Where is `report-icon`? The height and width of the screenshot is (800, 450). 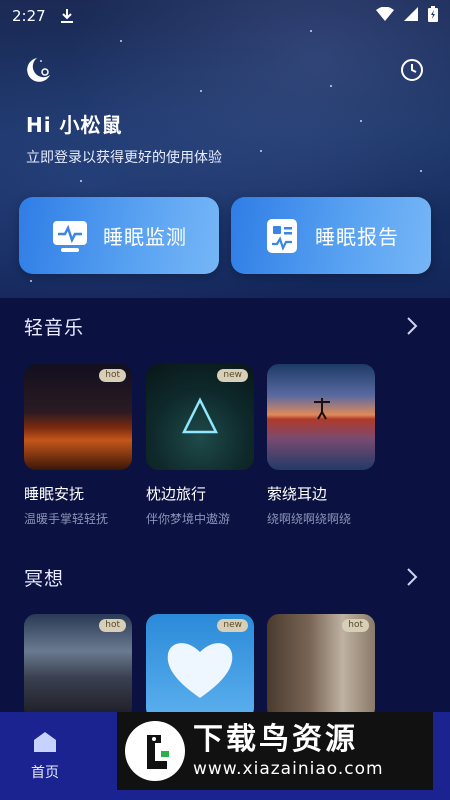 report-icon is located at coordinates (282, 236).